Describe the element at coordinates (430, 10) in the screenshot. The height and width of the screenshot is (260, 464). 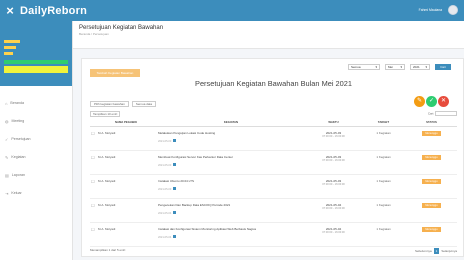
I see `user-name: Fahmi Maulana` at that location.